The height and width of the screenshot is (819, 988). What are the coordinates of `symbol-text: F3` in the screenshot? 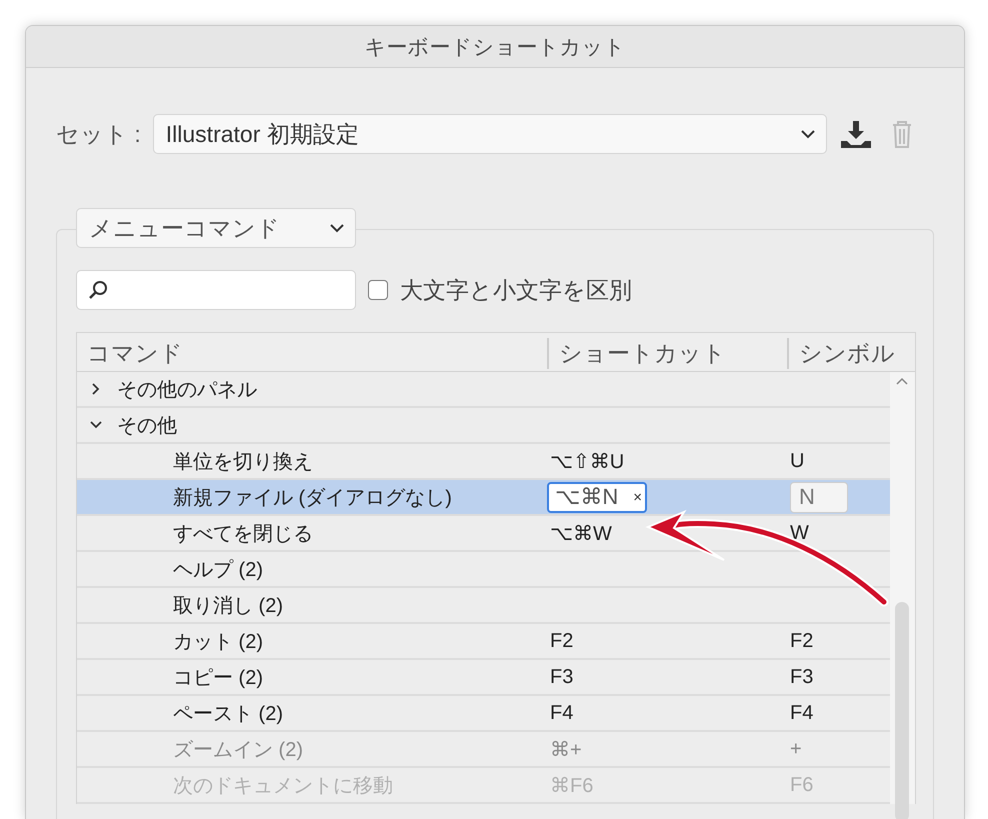 It's located at (802, 677).